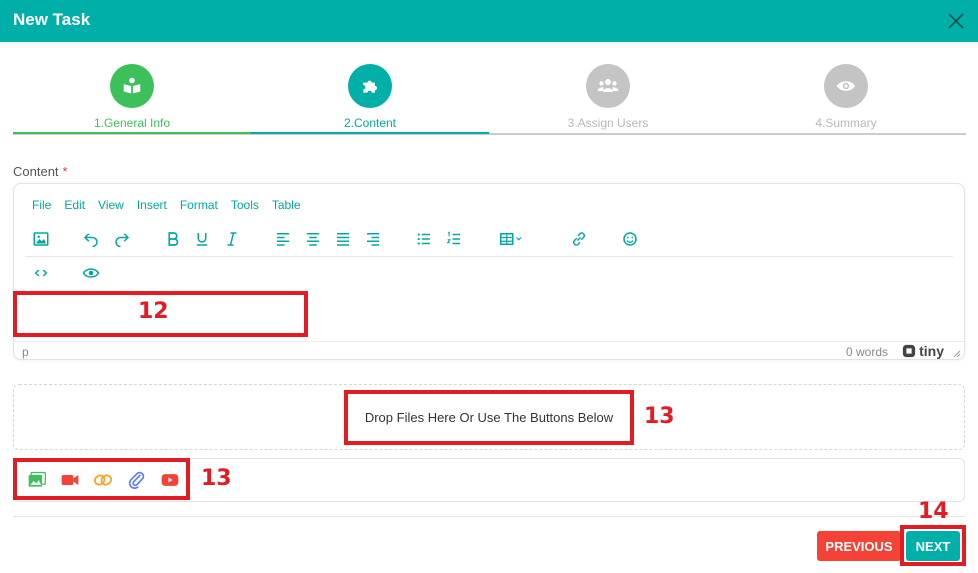  Describe the element at coordinates (122, 239) in the screenshot. I see `redo-icon` at that location.